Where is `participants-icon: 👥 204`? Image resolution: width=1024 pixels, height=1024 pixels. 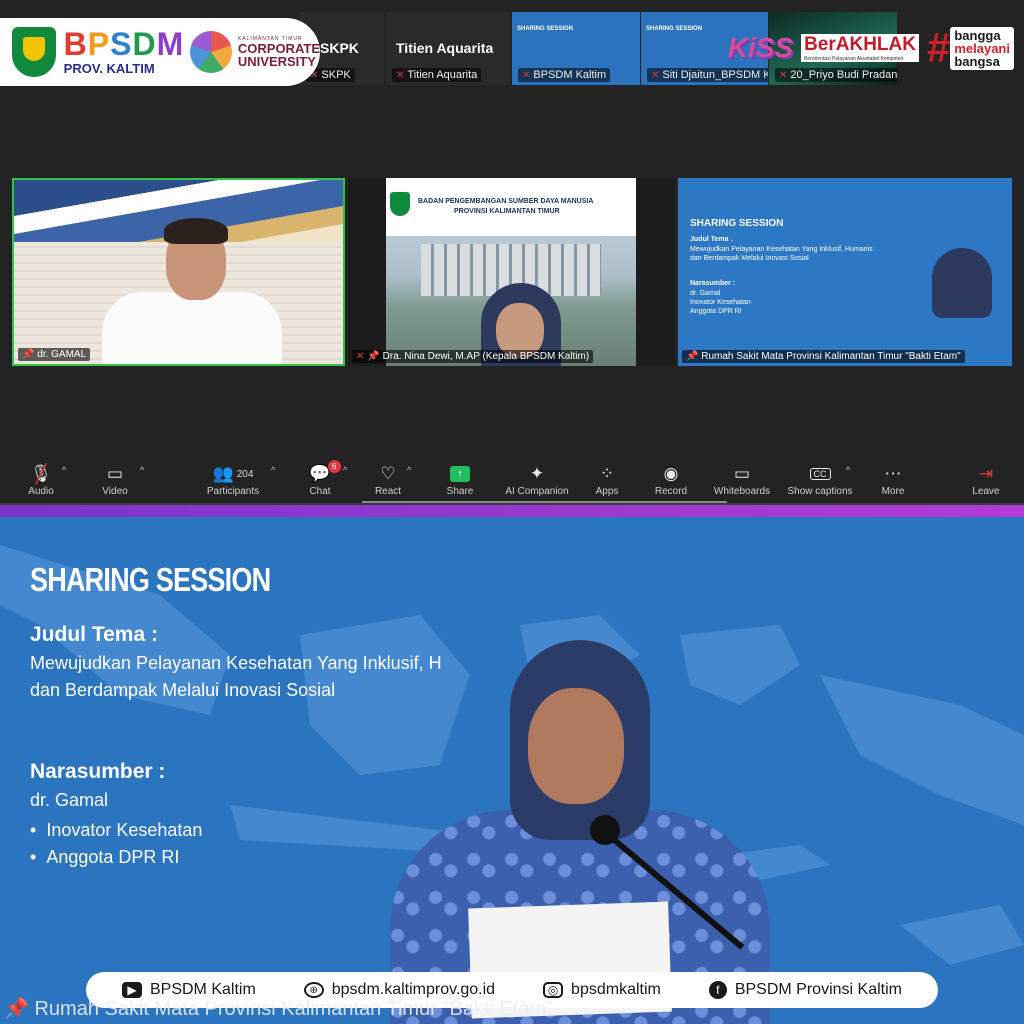 participants-icon: 👥 204 is located at coordinates (233, 473).